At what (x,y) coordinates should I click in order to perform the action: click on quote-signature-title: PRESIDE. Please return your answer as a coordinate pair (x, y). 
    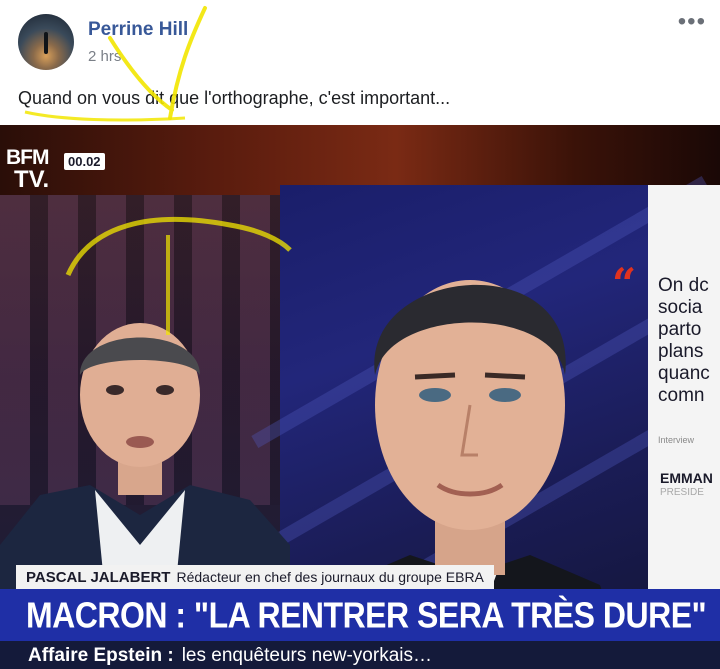
    Looking at the image, I should click on (682, 492).